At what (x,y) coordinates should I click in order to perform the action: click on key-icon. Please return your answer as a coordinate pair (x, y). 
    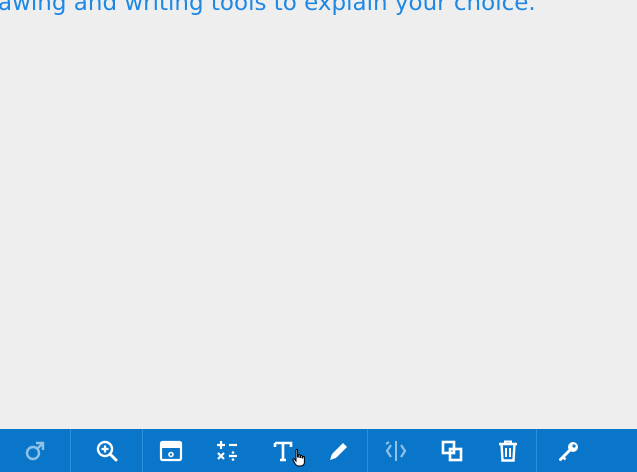
    Looking at the image, I should click on (569, 451).